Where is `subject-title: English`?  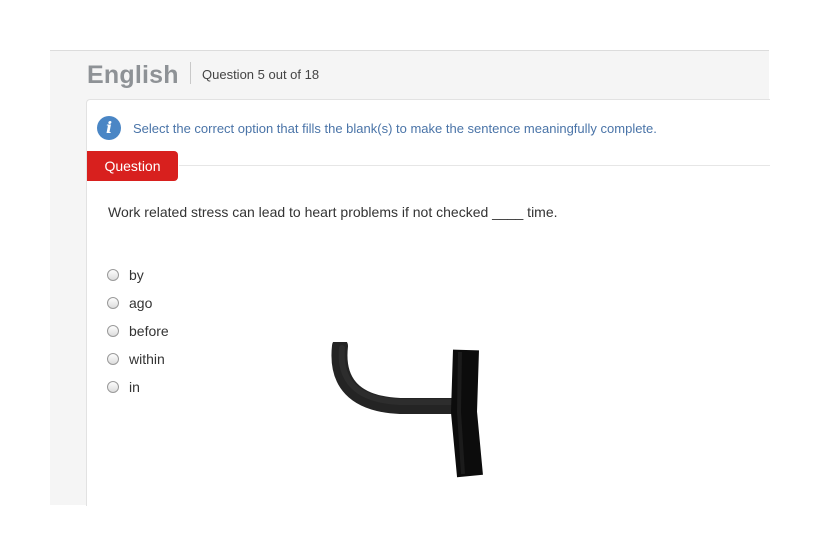 subject-title: English is located at coordinates (133, 75).